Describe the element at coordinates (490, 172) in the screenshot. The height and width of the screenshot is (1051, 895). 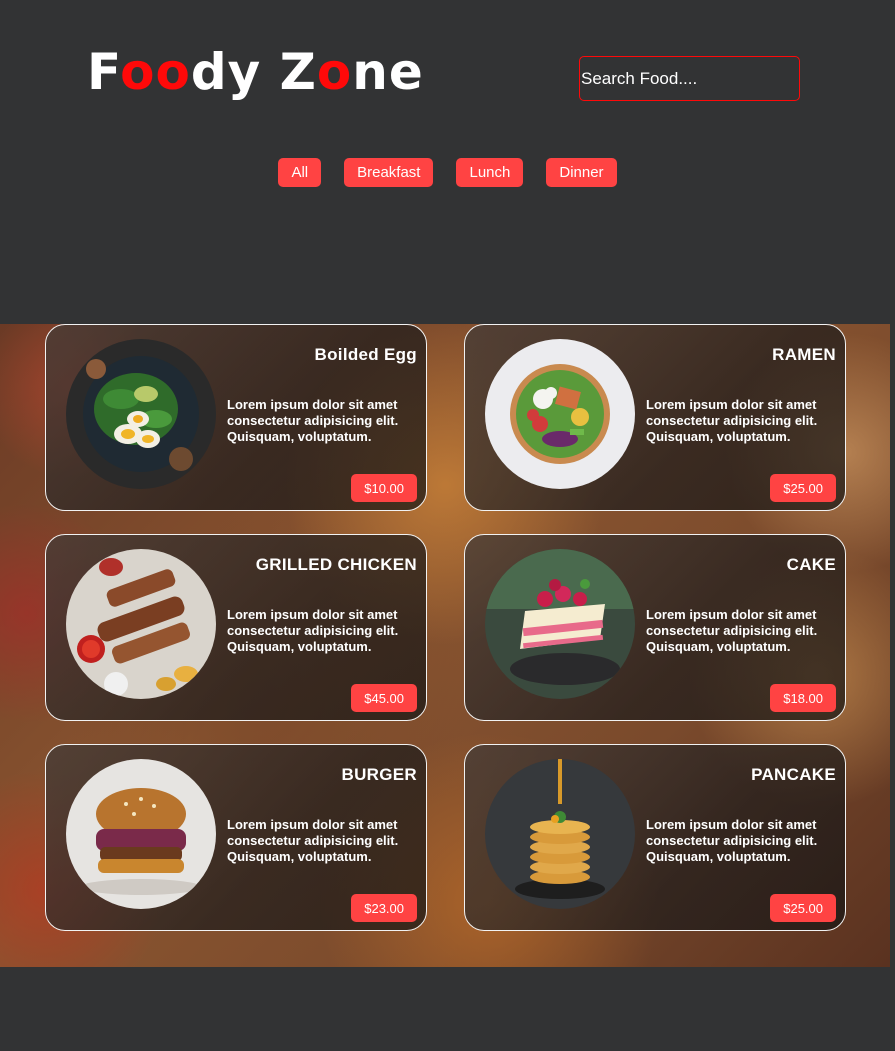
I see `filter-lunch-button: Lunch` at that location.